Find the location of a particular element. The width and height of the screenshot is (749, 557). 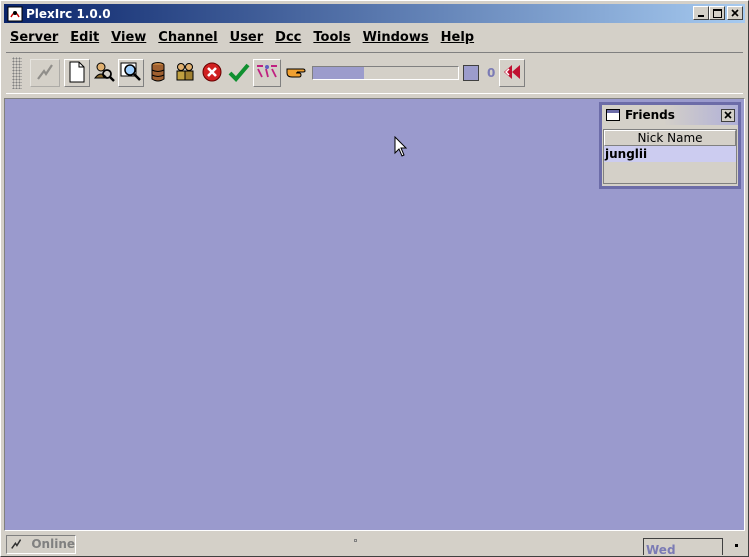

status-divider is located at coordinates (355, 540).